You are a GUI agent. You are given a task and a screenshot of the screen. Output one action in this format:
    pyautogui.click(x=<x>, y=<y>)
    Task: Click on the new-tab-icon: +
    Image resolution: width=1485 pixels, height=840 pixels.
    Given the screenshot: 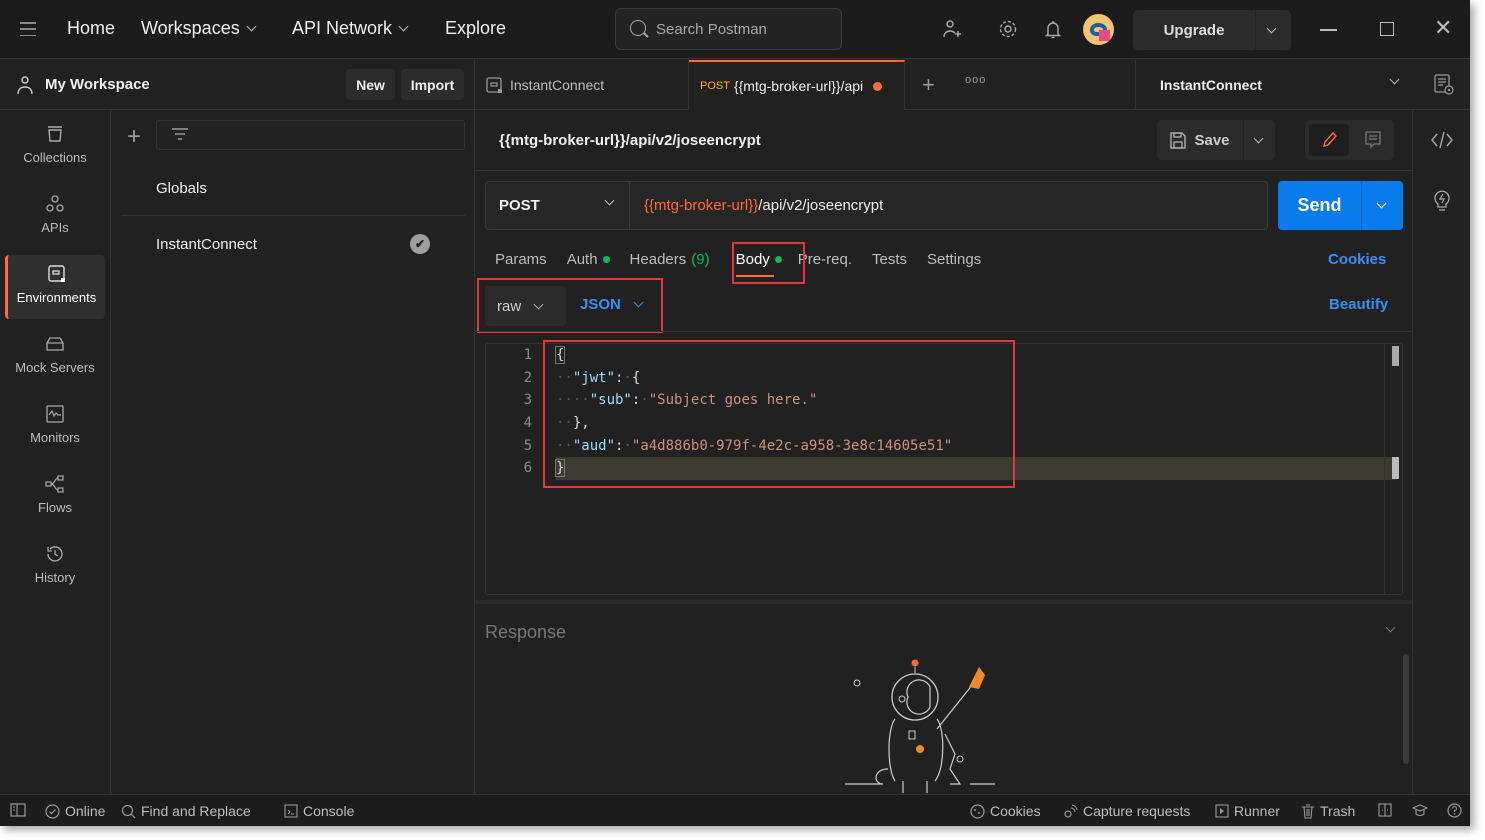 What is the action you would take?
    pyautogui.click(x=928, y=85)
    